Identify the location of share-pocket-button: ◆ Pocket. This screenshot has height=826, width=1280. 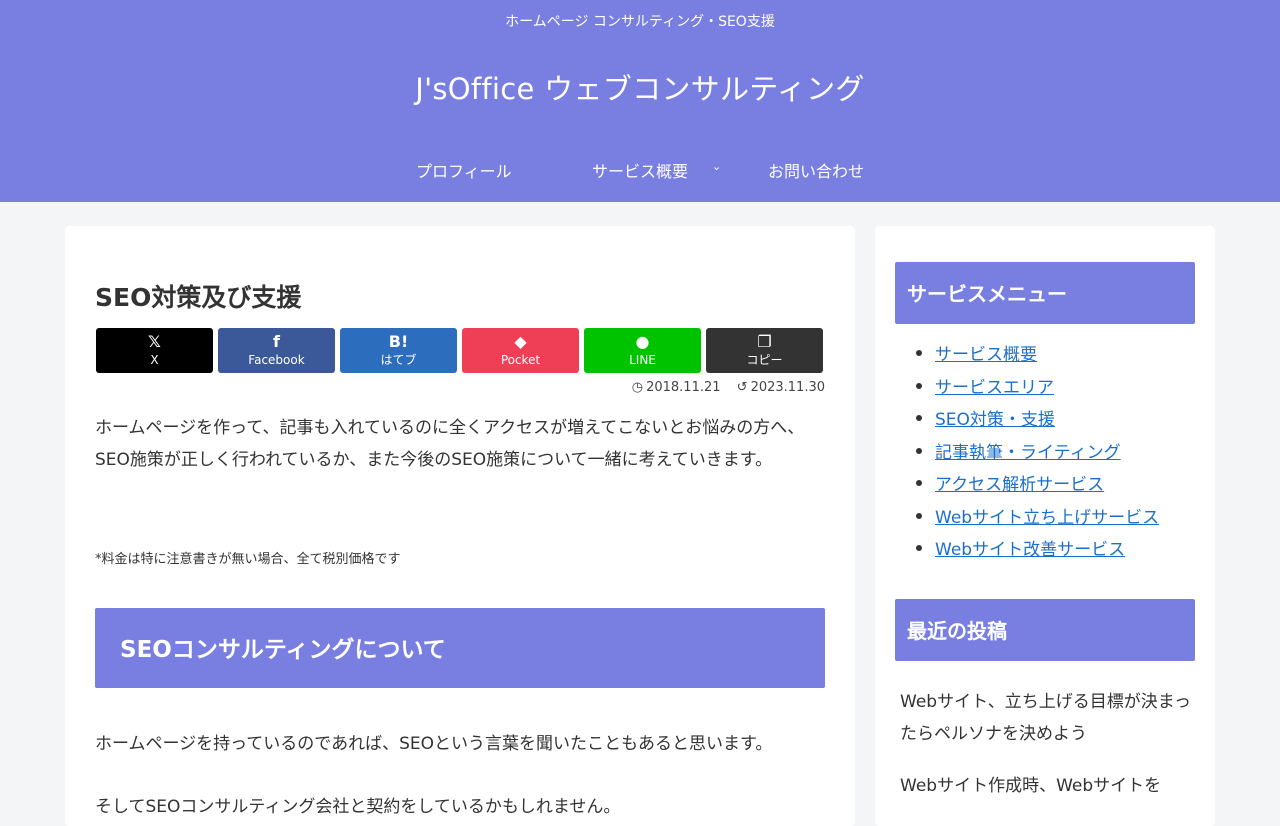
(520, 350).